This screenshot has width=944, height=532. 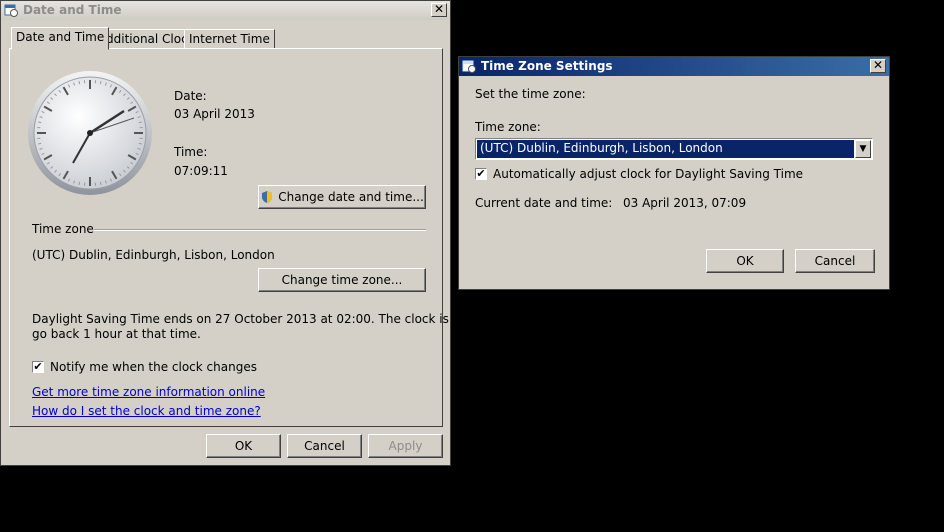 What do you see at coordinates (835, 261) in the screenshot?
I see `tz-cancel-button: Cancel` at bounding box center [835, 261].